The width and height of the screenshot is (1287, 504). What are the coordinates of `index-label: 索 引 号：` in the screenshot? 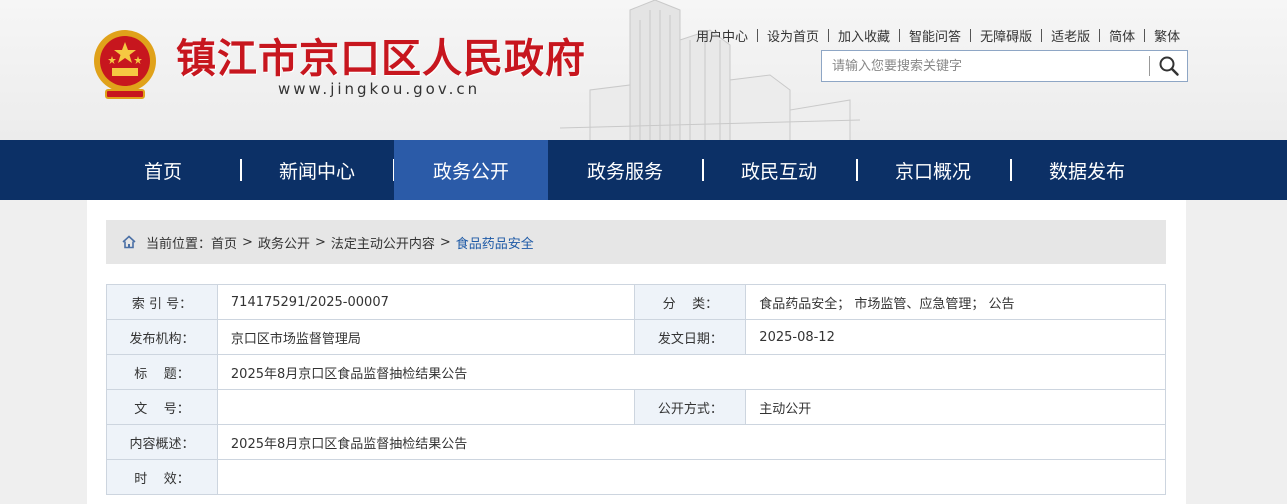 It's located at (162, 302).